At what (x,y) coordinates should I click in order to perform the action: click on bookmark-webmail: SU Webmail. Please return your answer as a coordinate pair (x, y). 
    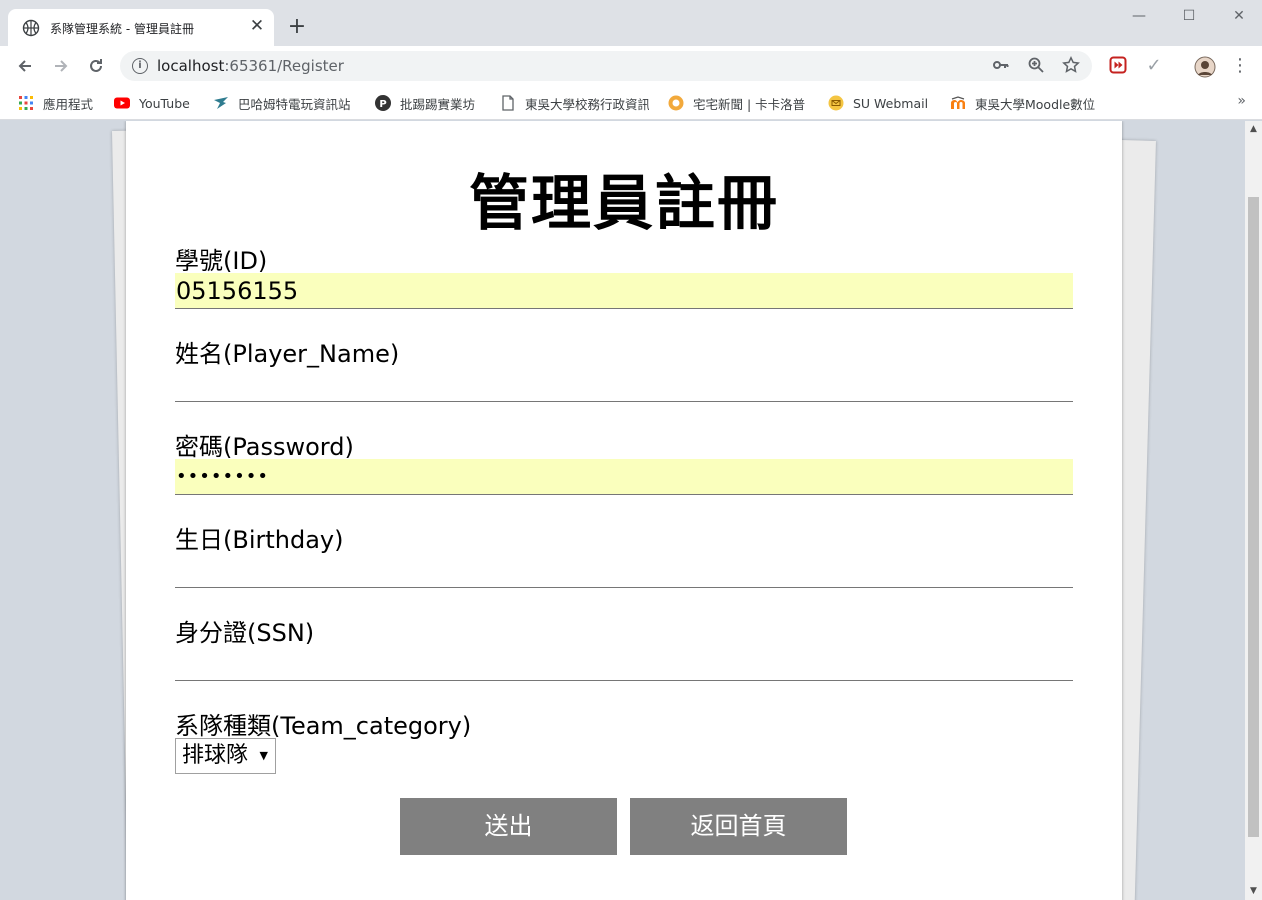
    Looking at the image, I should click on (878, 103).